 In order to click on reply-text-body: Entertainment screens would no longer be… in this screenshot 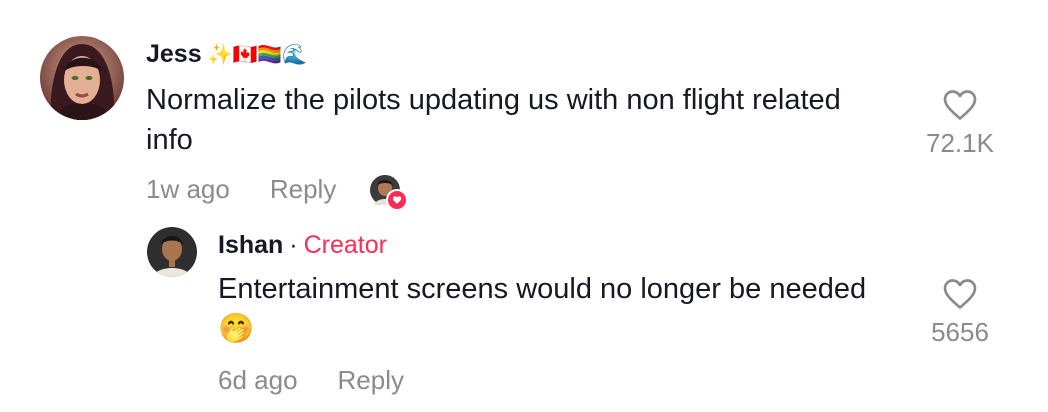, I will do `click(542, 289)`.